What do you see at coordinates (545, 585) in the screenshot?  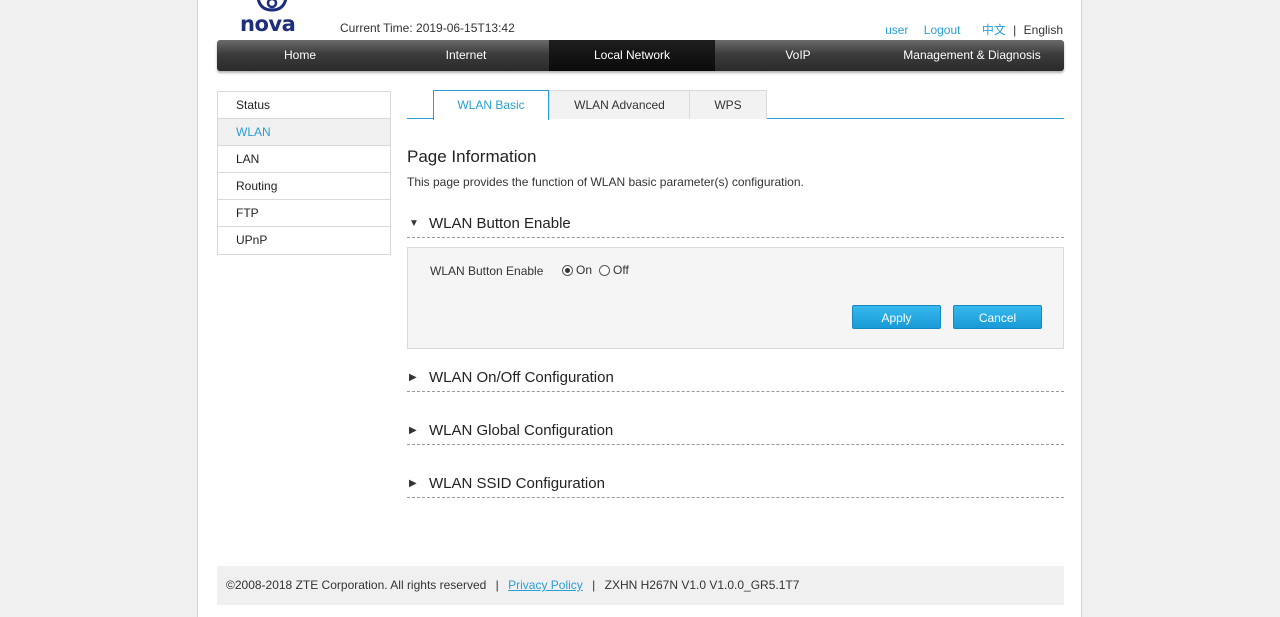 I see `privacy-policy-link: Privacy Policy` at bounding box center [545, 585].